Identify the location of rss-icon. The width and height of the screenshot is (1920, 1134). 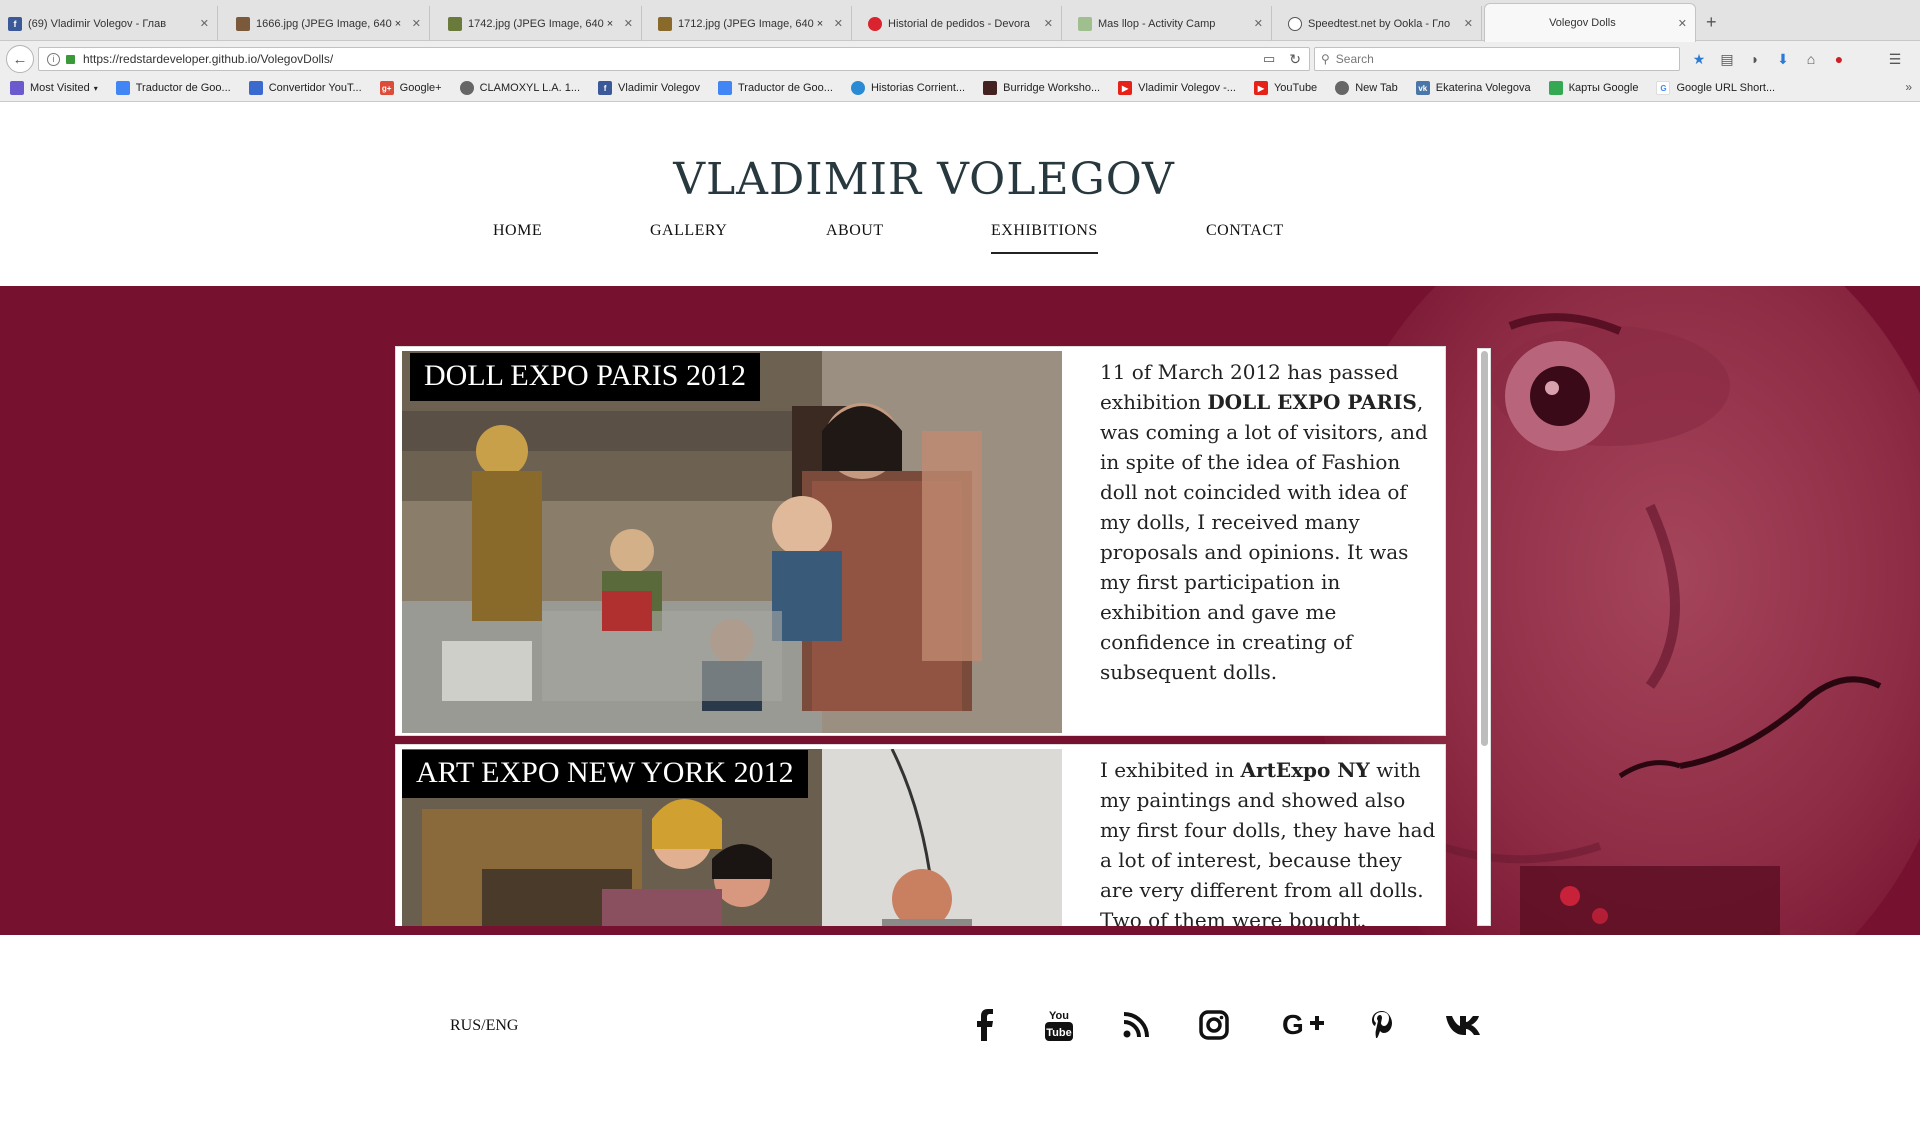
(1136, 1025).